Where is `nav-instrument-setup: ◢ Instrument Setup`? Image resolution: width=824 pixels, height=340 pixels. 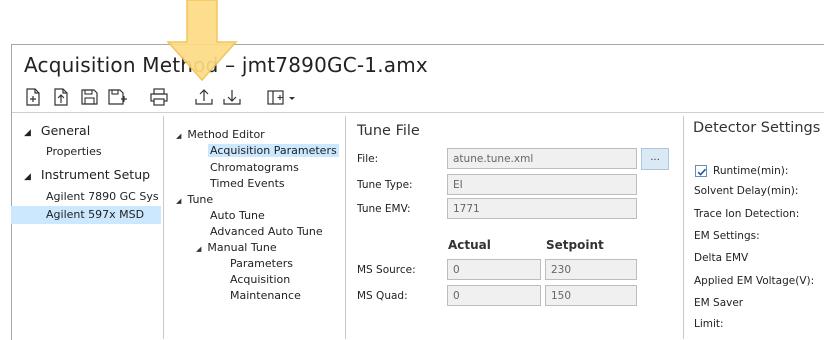 nav-instrument-setup: ◢ Instrument Setup is located at coordinates (87, 174).